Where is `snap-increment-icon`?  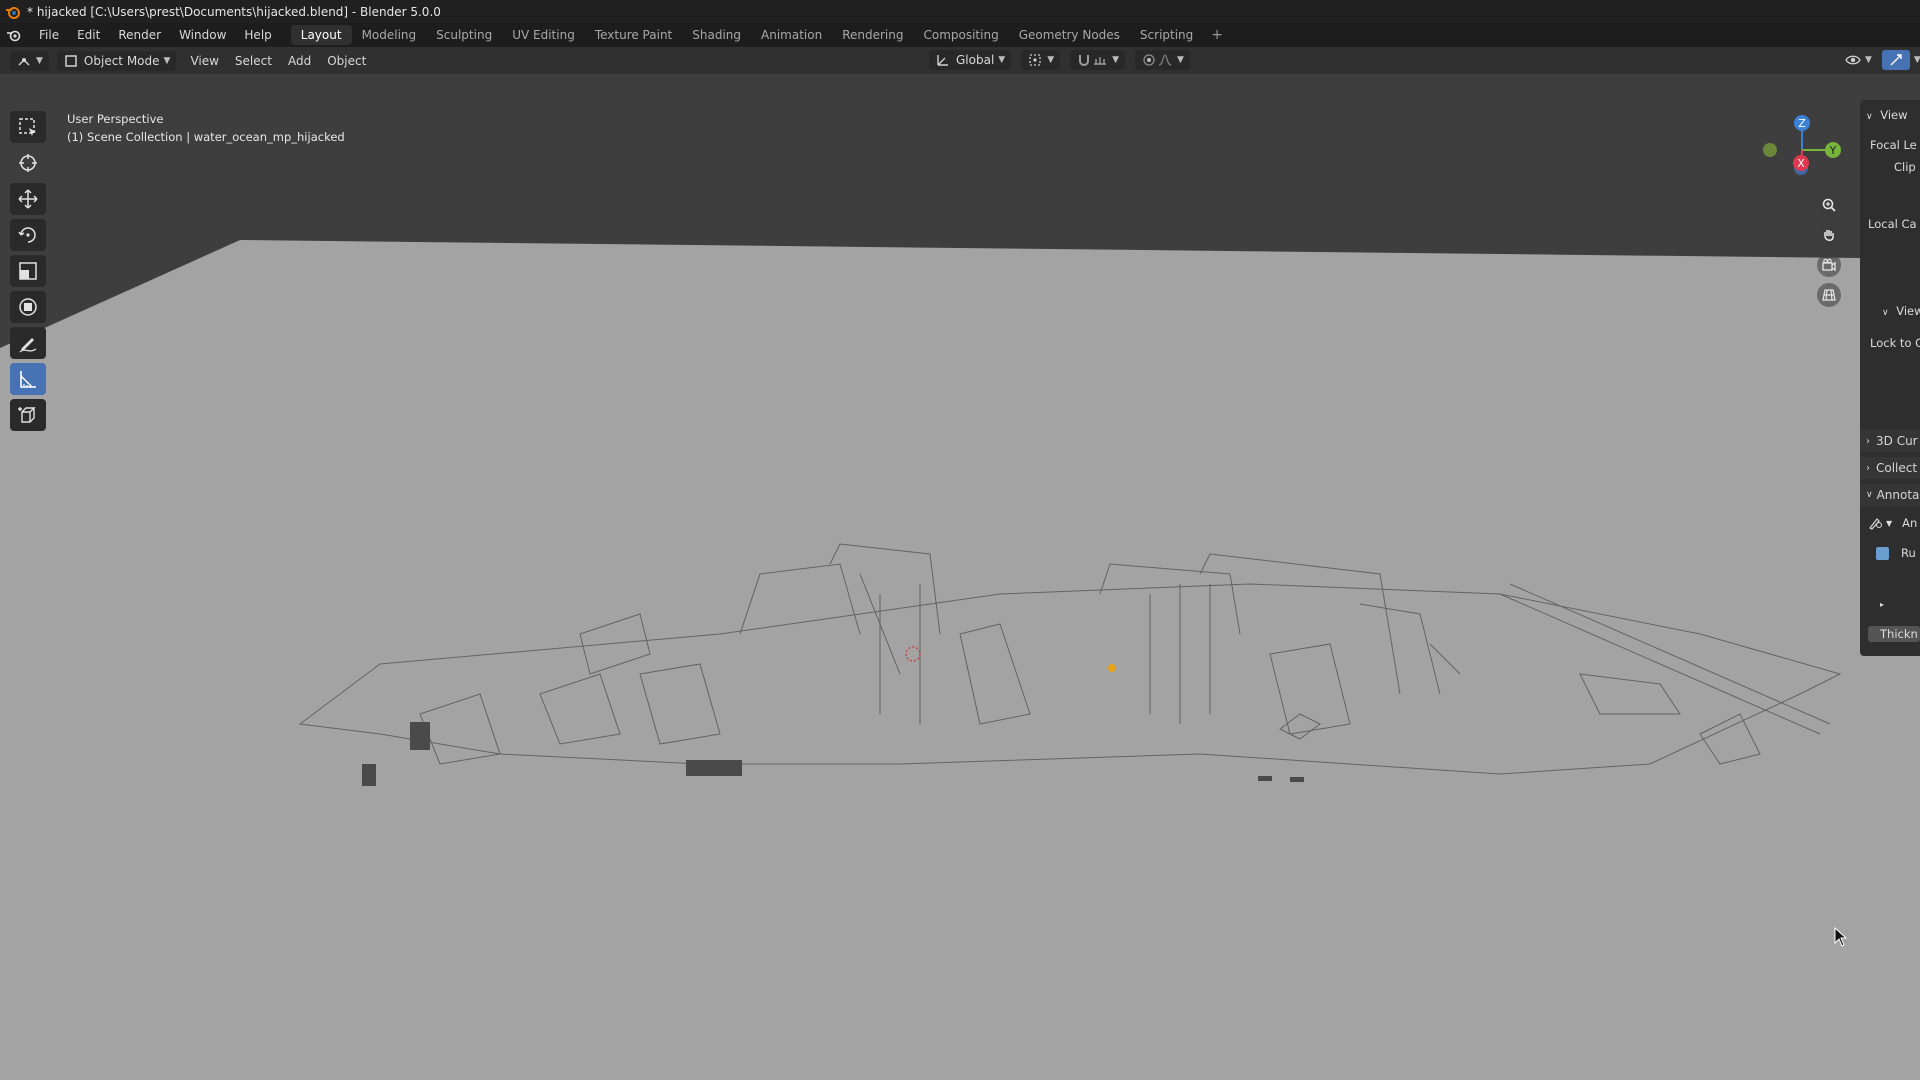 snap-increment-icon is located at coordinates (1100, 61).